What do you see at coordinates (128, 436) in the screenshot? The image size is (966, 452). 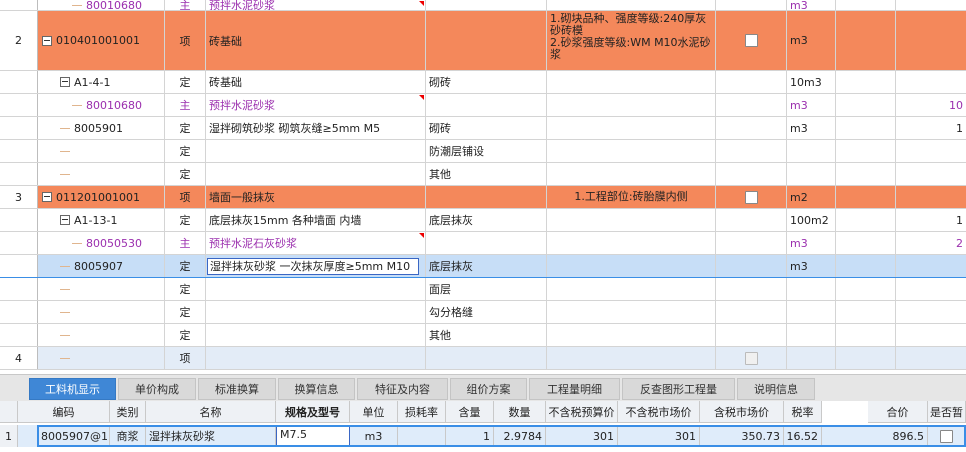 I see `resource-type-cell: 商浆` at bounding box center [128, 436].